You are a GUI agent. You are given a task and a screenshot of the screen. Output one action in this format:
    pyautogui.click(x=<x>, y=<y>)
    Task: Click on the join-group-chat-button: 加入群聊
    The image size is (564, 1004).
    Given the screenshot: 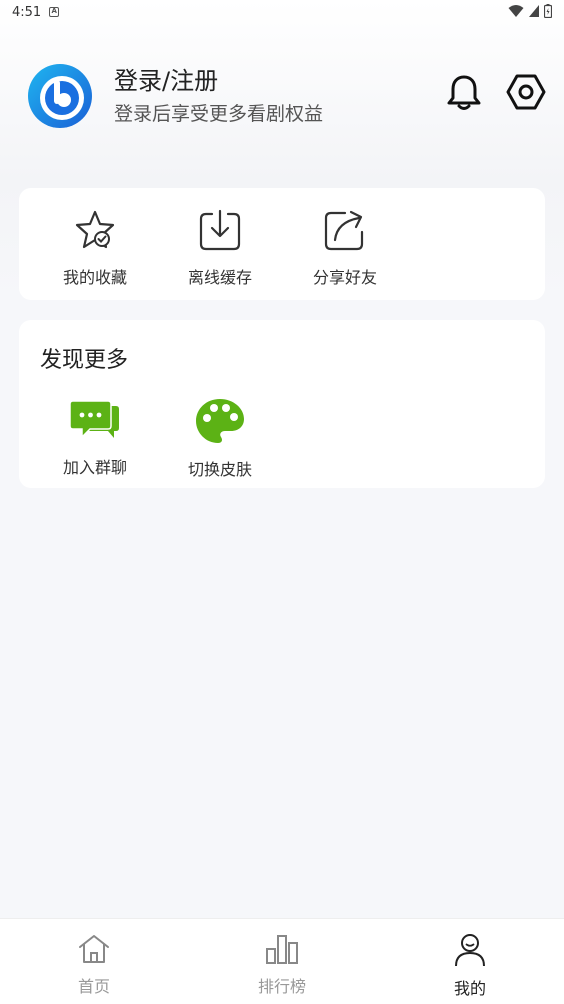 What is the action you would take?
    pyautogui.click(x=95, y=438)
    